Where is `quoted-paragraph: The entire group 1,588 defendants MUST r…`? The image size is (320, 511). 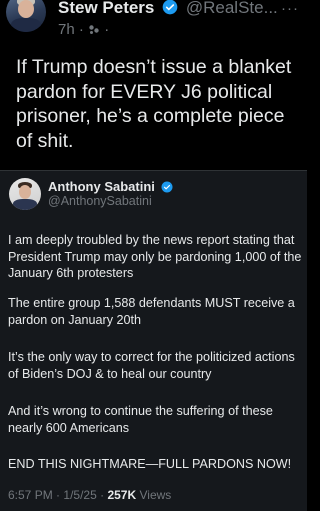
quoted-paragraph: The entire group 1,588 defendants MUST r… is located at coordinates (151, 311).